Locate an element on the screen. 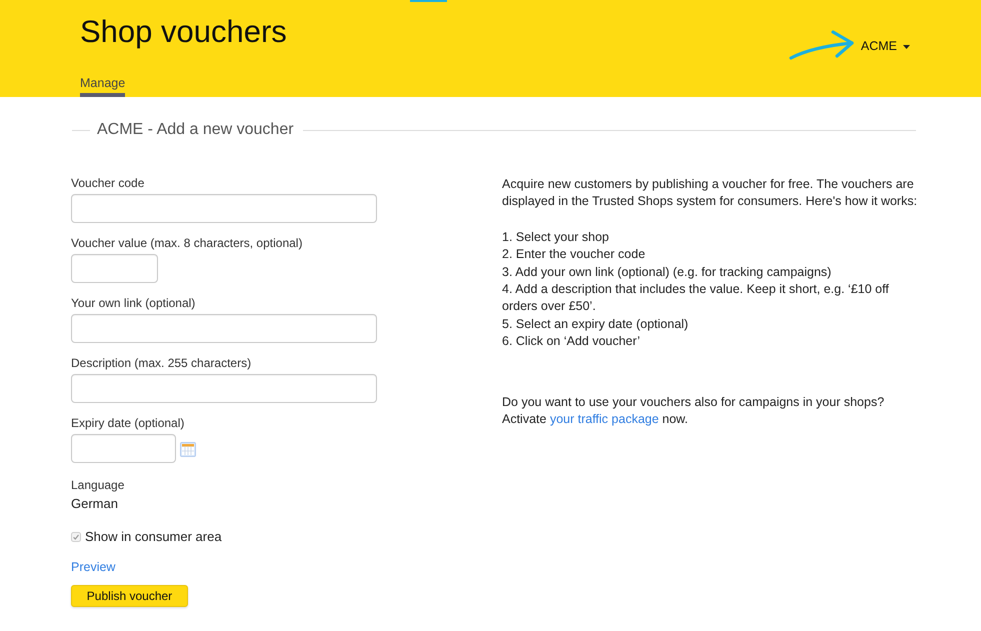 This screenshot has width=981, height=631. calendar-icon is located at coordinates (188, 449).